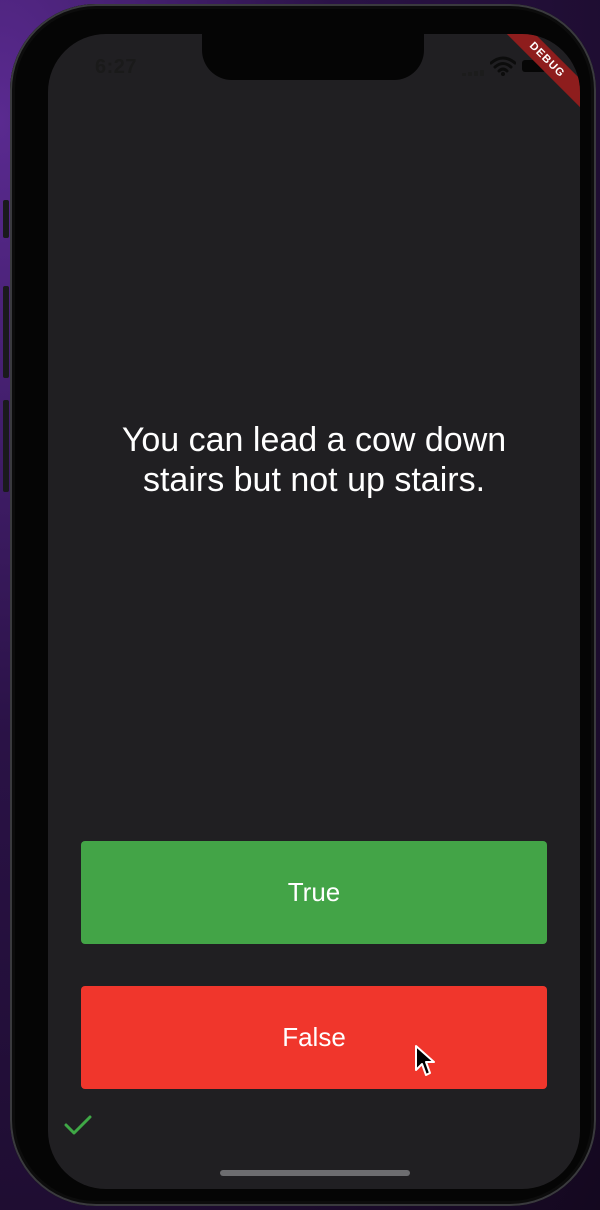  What do you see at coordinates (6, 332) in the screenshot?
I see `volume-up-button` at bounding box center [6, 332].